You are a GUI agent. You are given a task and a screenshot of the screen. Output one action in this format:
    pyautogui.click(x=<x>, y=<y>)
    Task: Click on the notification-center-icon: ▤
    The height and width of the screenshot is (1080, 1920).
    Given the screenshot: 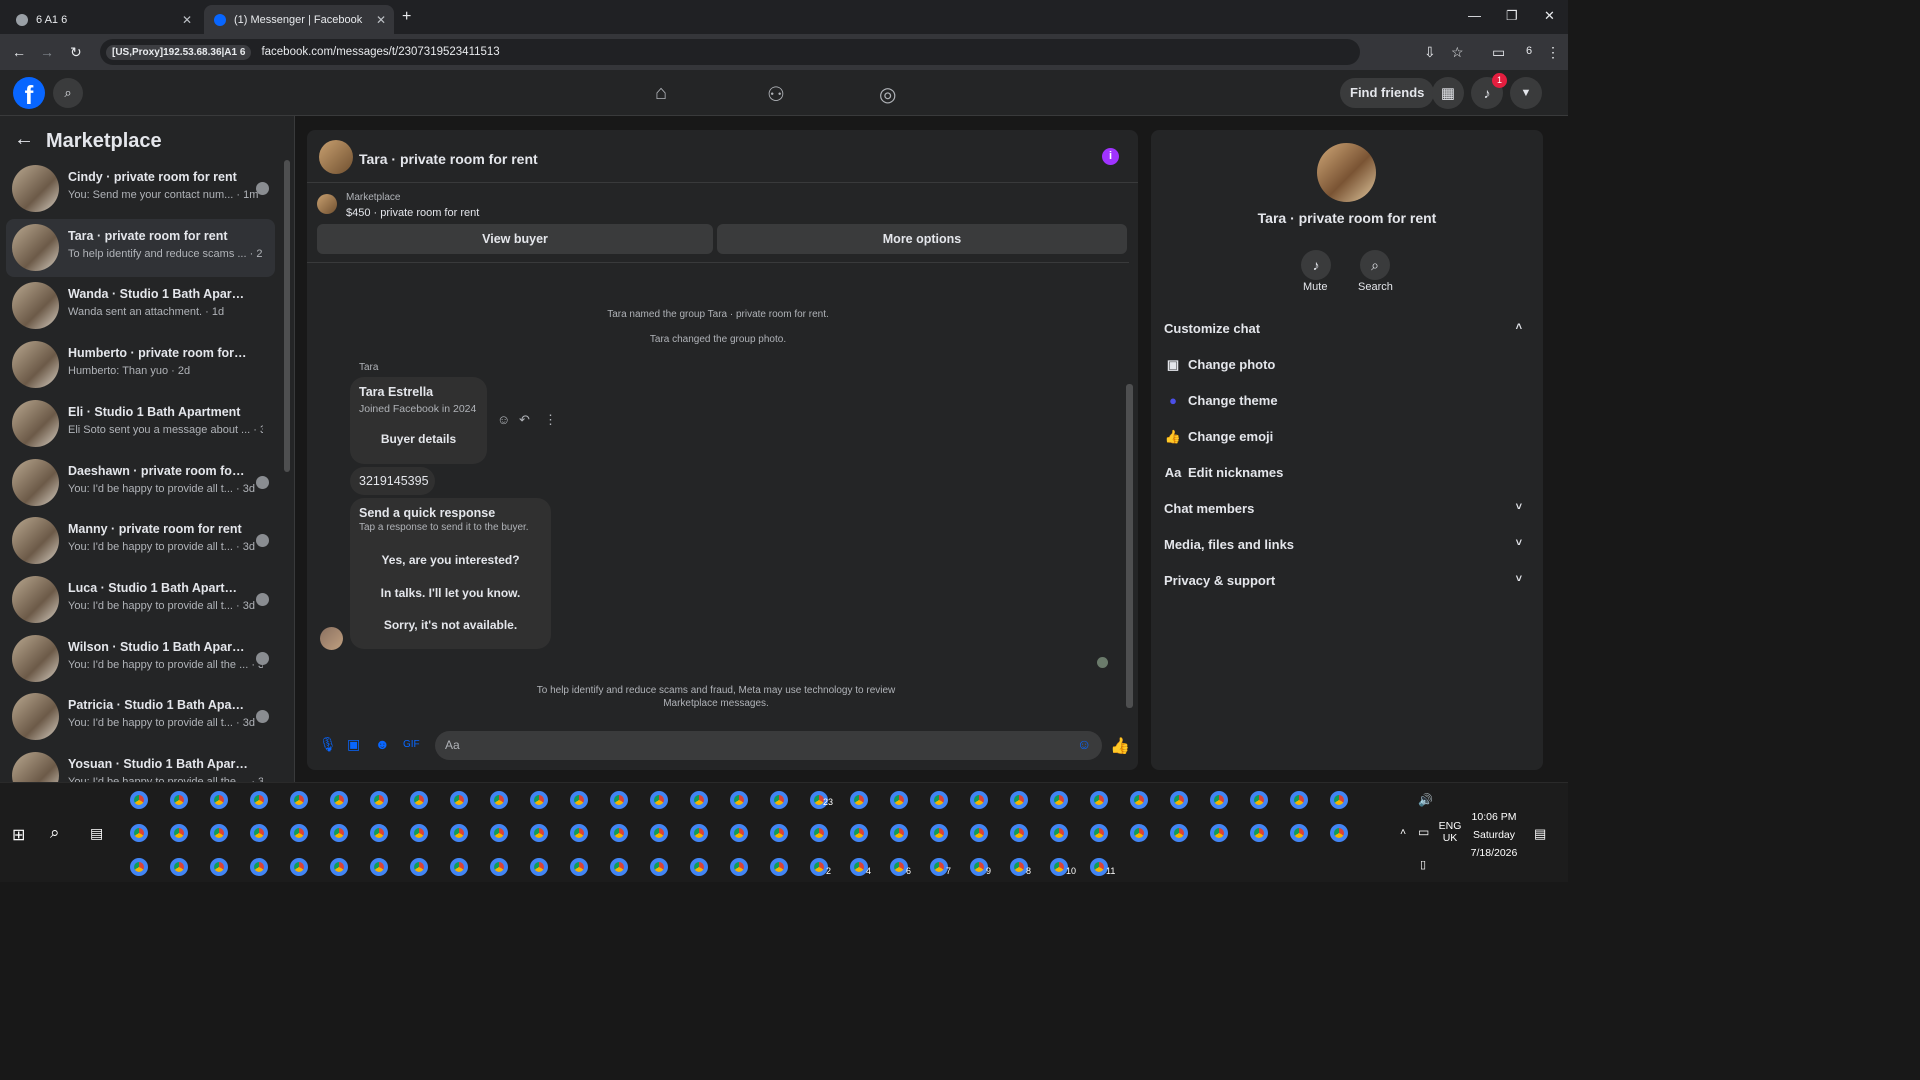 What is the action you would take?
    pyautogui.click(x=1540, y=834)
    